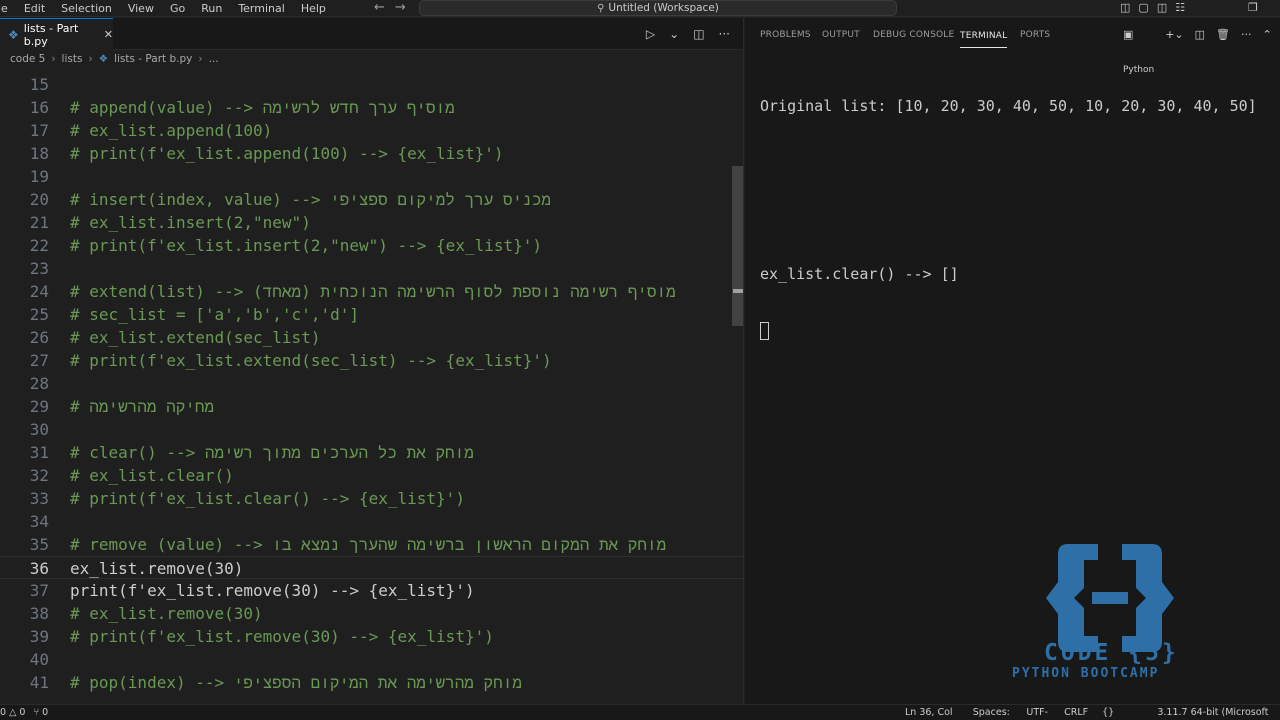 This screenshot has height=720, width=1280. I want to click on editor-tab: ❖ lists - Part b.py ✕, so click(56, 34).